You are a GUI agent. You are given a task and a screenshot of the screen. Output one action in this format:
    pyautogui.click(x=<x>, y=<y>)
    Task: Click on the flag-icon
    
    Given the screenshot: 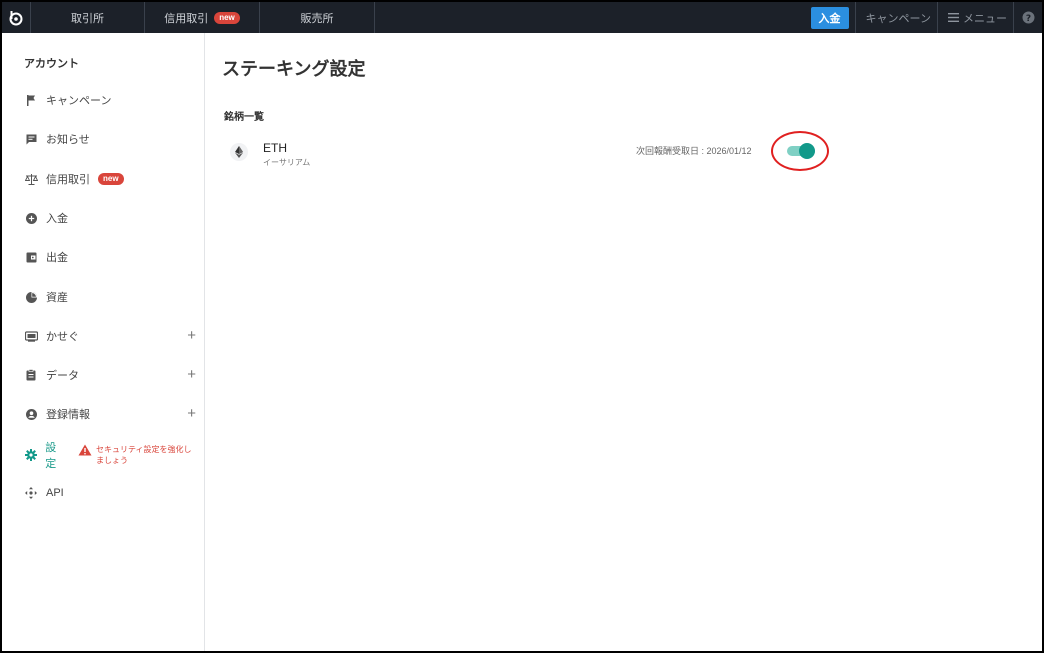 What is the action you would take?
    pyautogui.click(x=31, y=100)
    